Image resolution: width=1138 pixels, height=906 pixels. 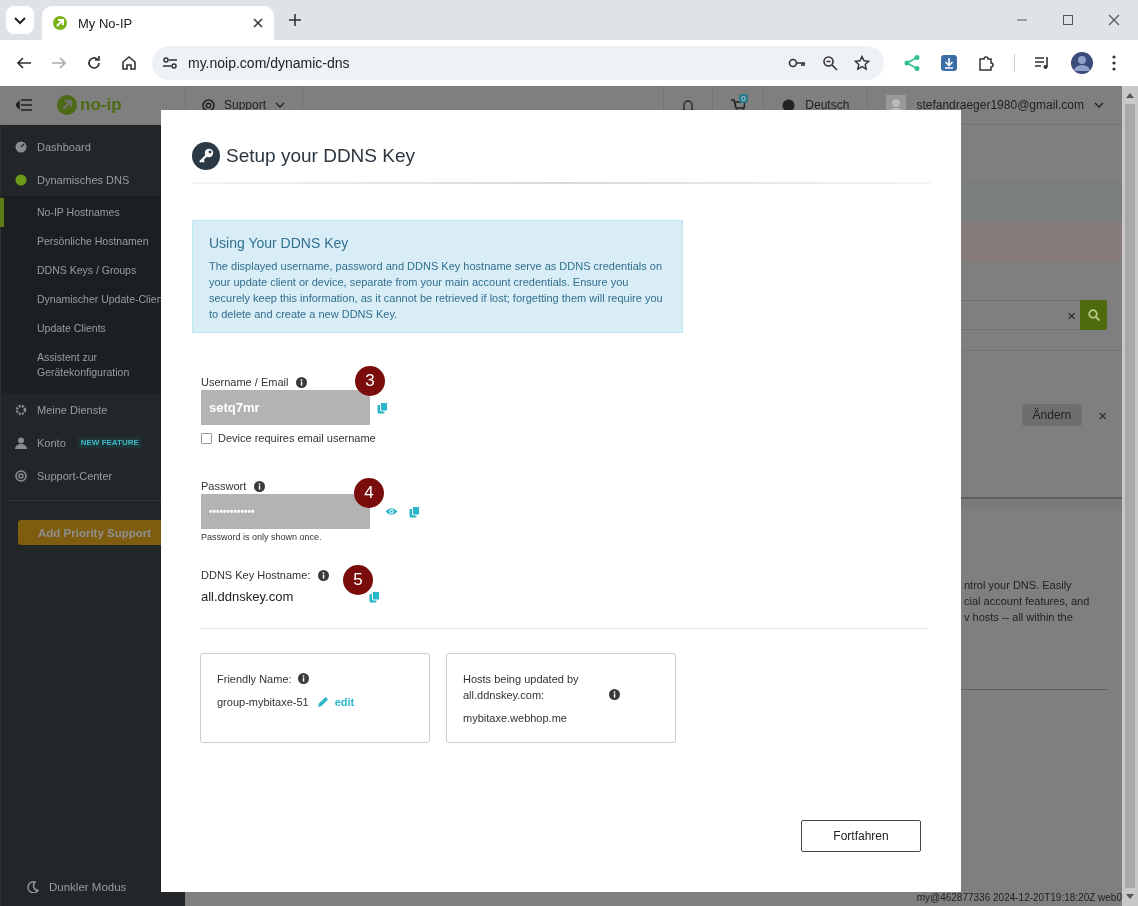 What do you see at coordinates (93, 893) in the screenshot?
I see `dark-mode-toggle: Dunkler Modus` at bounding box center [93, 893].